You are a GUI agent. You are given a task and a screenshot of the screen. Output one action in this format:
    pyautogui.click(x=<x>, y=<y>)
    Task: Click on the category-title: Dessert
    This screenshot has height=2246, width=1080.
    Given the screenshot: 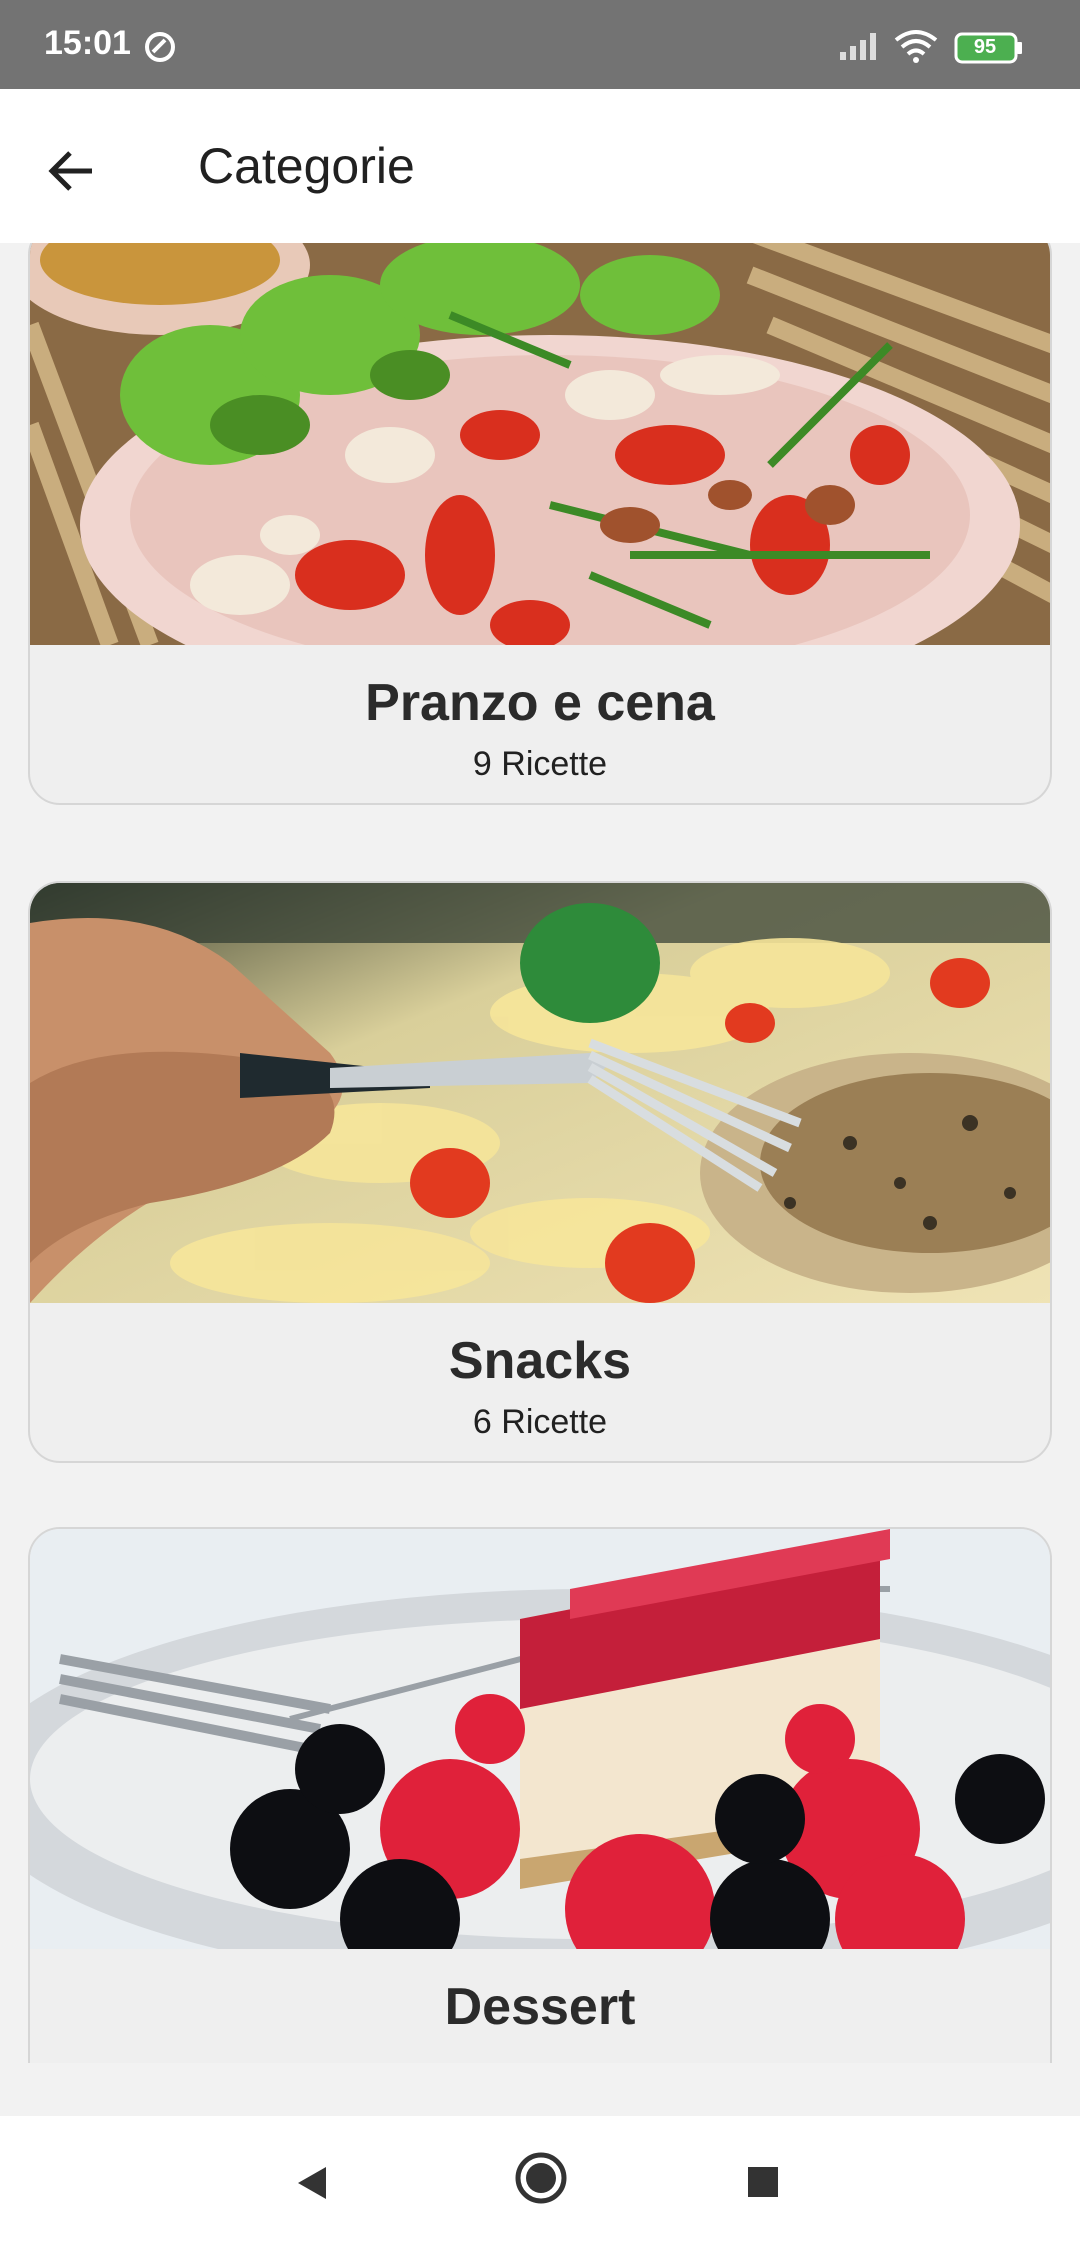 What is the action you would take?
    pyautogui.click(x=540, y=2007)
    